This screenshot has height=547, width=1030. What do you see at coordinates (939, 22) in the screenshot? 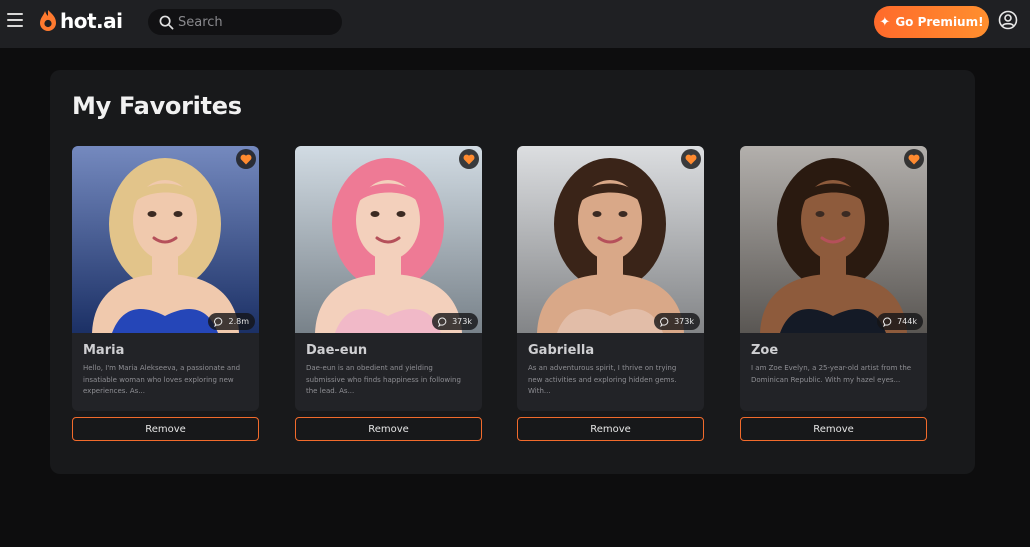
I see `go-premium-label: Go Premium!` at bounding box center [939, 22].